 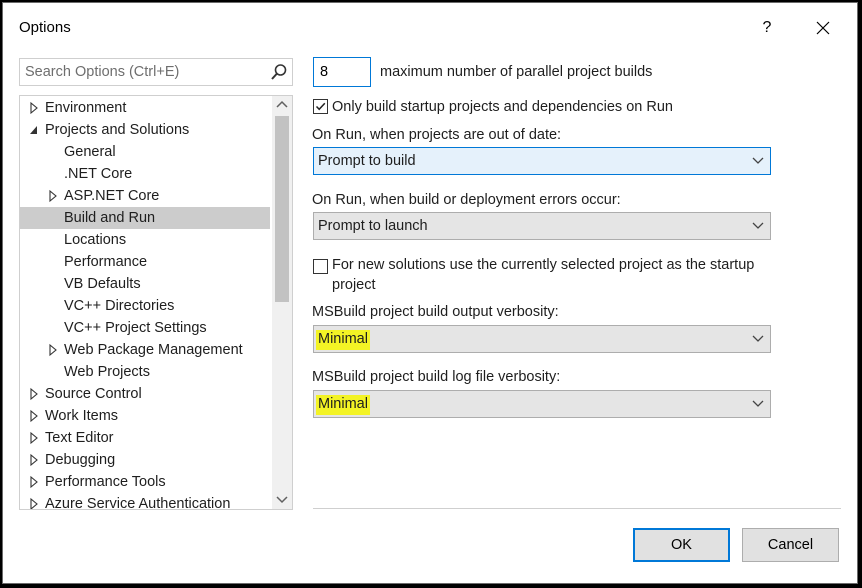 What do you see at coordinates (105, 482) in the screenshot?
I see `tree-item-label: Performance Tools` at bounding box center [105, 482].